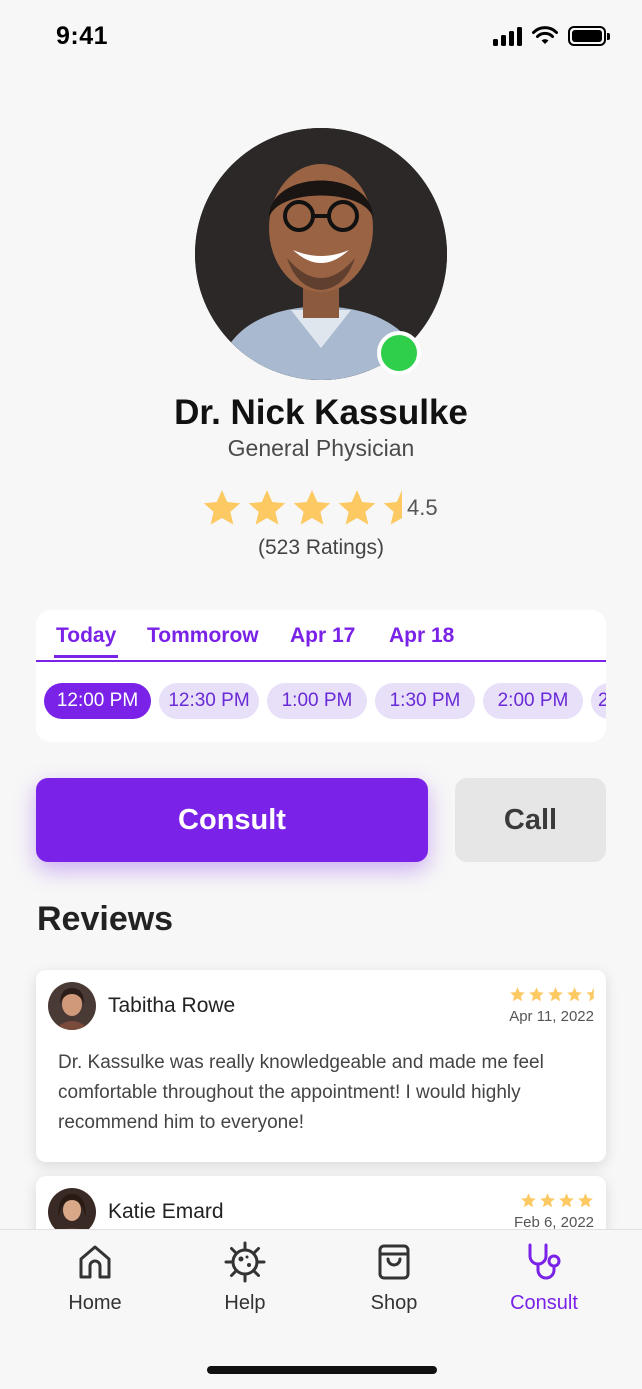  I want to click on time-slot: 2:30, so click(598, 701).